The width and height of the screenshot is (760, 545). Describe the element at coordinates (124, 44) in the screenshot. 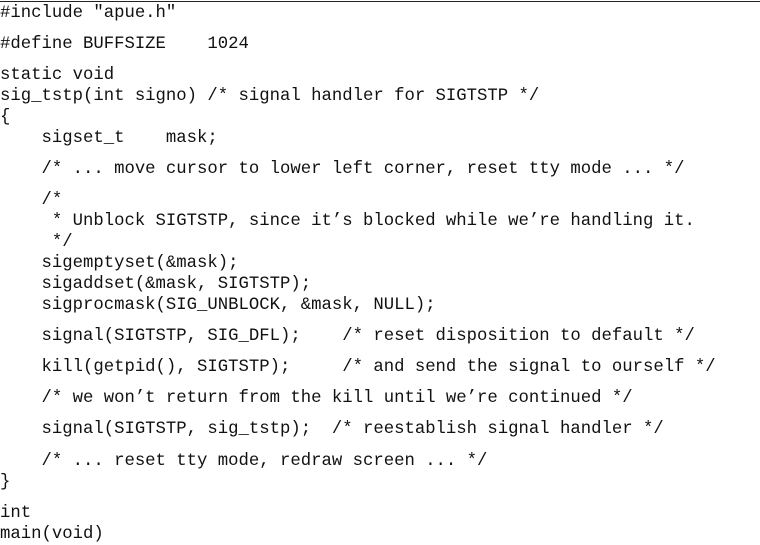

I see `code-line: #define BUFFSIZE 1024` at that location.